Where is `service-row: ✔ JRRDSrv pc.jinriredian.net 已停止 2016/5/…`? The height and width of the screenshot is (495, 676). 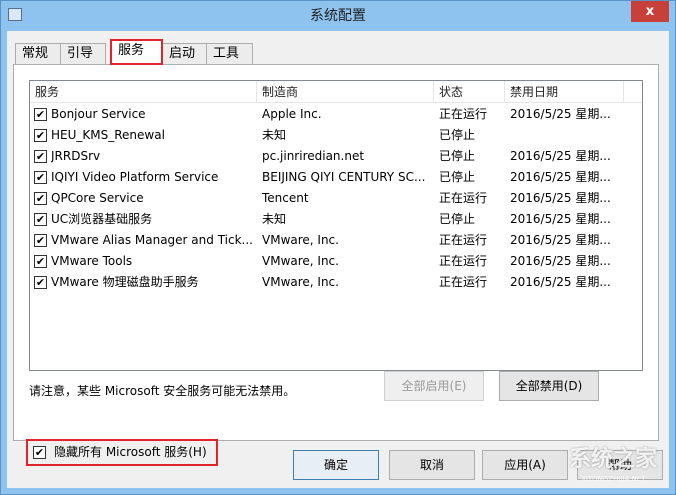
service-row: ✔ JRRDSrv pc.jinriredian.net 已停止 2016/5/… is located at coordinates (336, 156).